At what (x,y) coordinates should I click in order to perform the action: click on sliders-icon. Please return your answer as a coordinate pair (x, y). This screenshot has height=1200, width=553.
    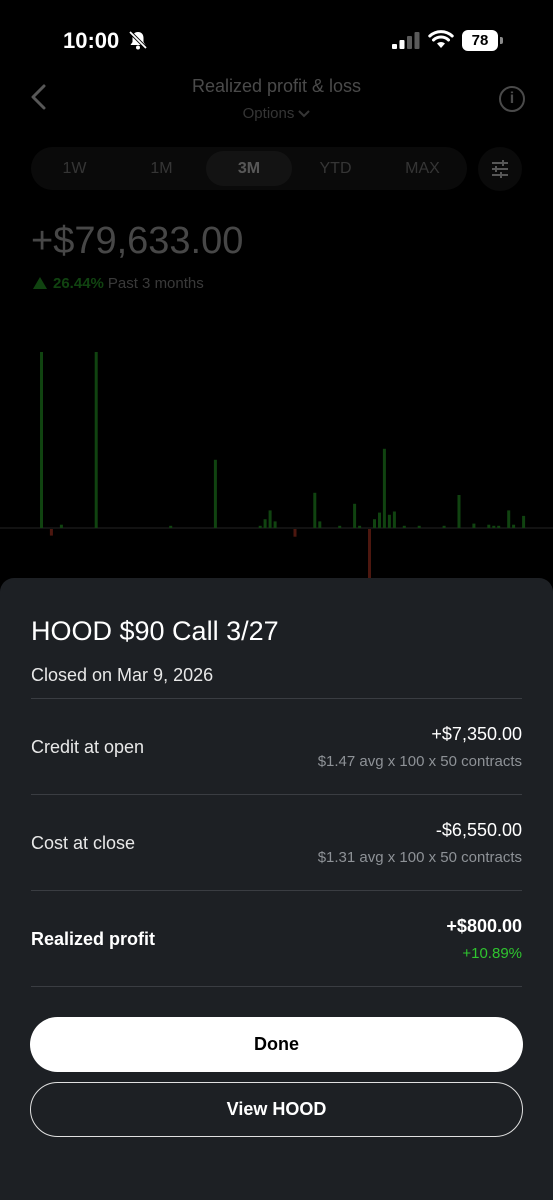
    Looking at the image, I should click on (500, 169).